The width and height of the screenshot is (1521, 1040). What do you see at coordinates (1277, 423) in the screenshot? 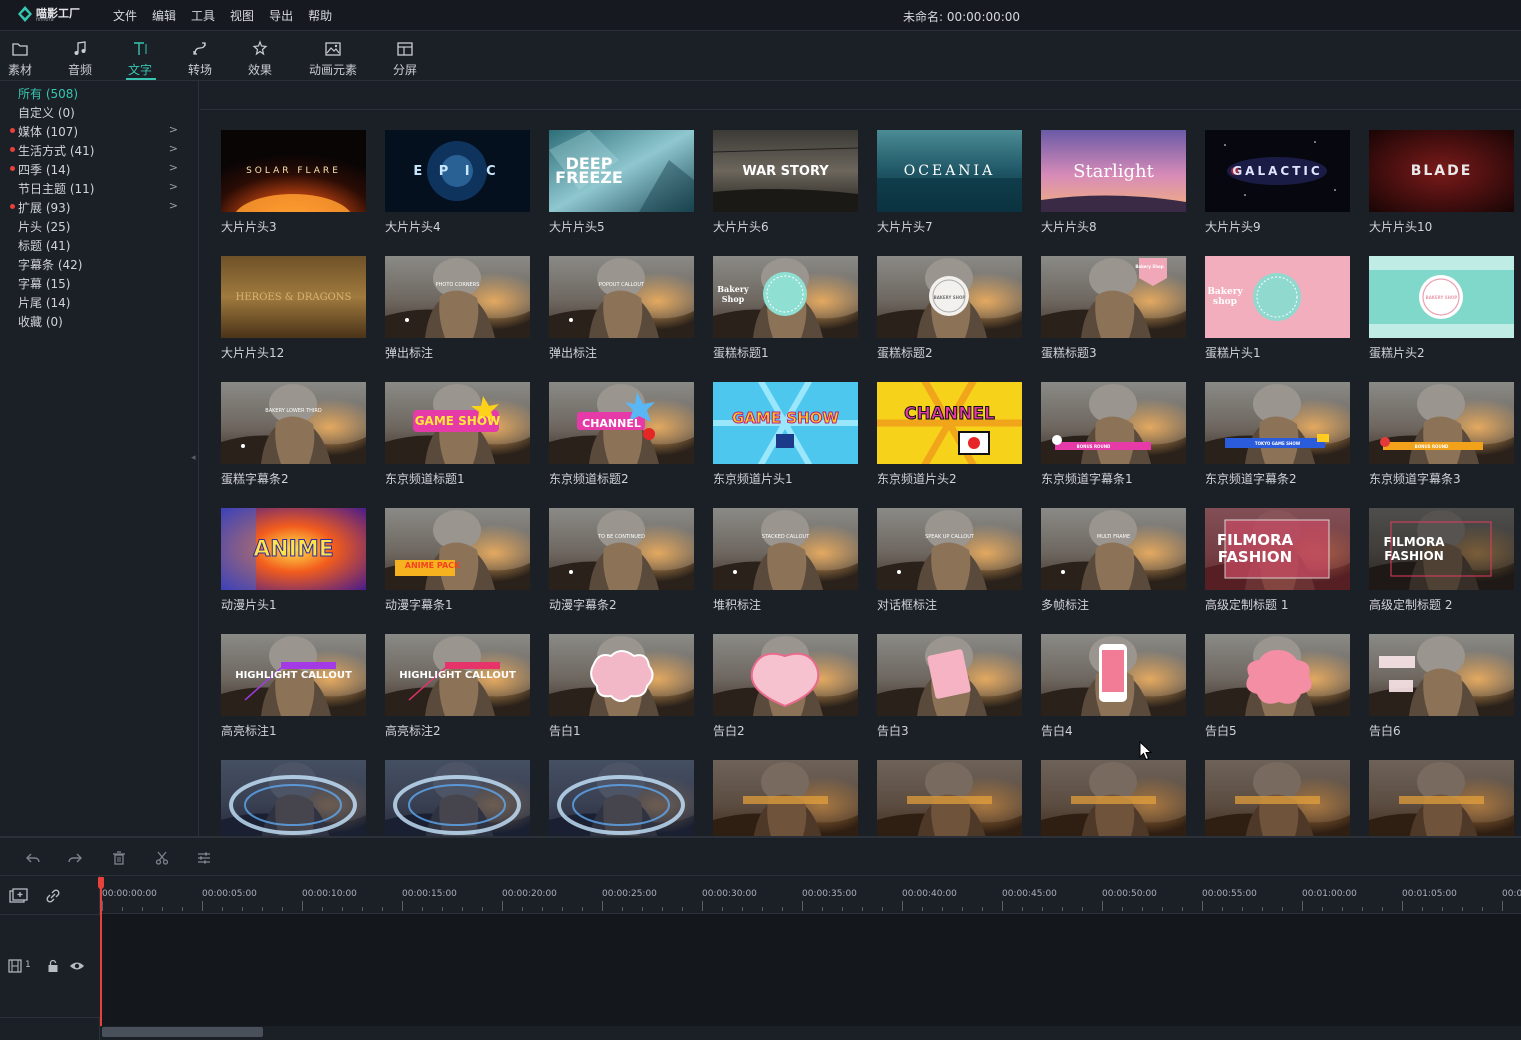
I see `template-thumbnail: TOKYO GAME SHOW` at bounding box center [1277, 423].